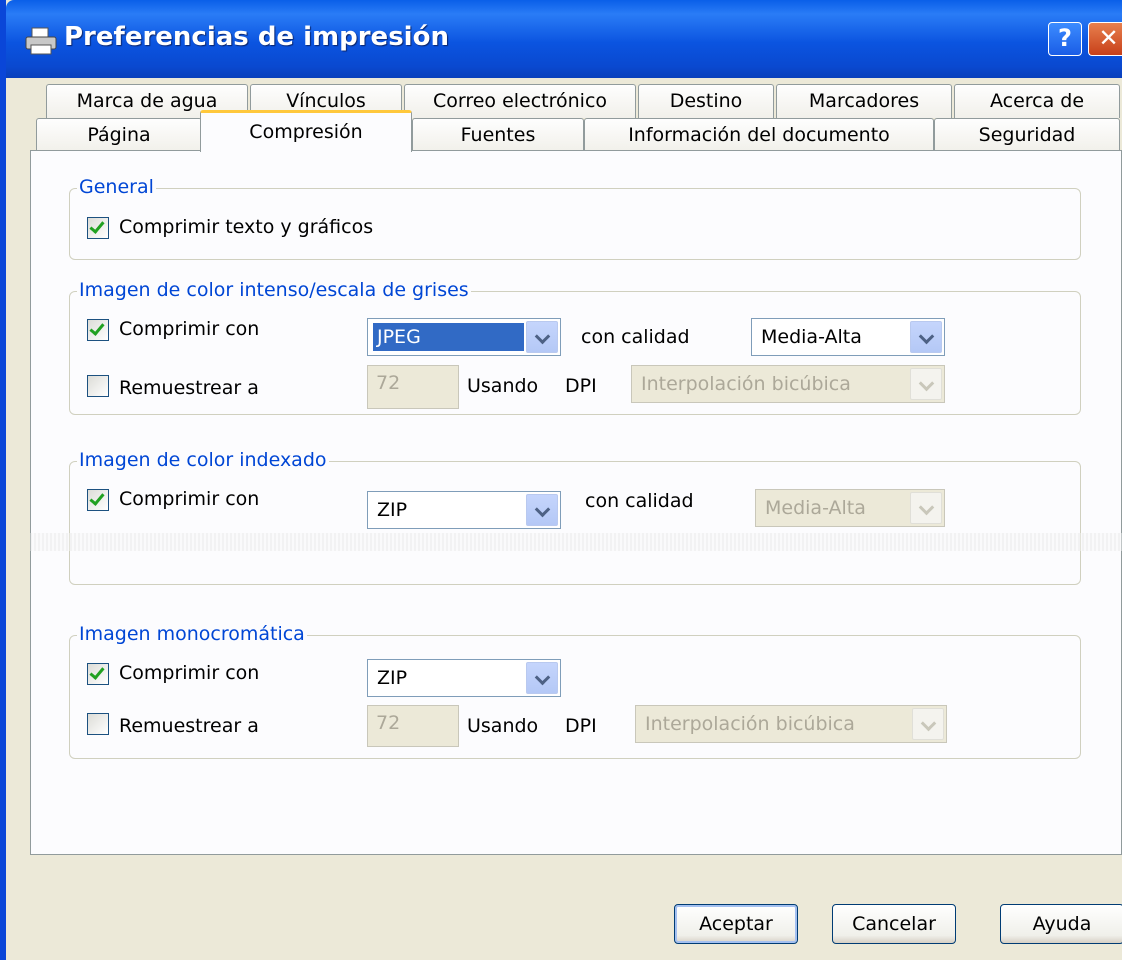 This screenshot has height=960, width=1122. What do you see at coordinates (388, 723) in the screenshot?
I see `mono-dpi-value: 72` at bounding box center [388, 723].